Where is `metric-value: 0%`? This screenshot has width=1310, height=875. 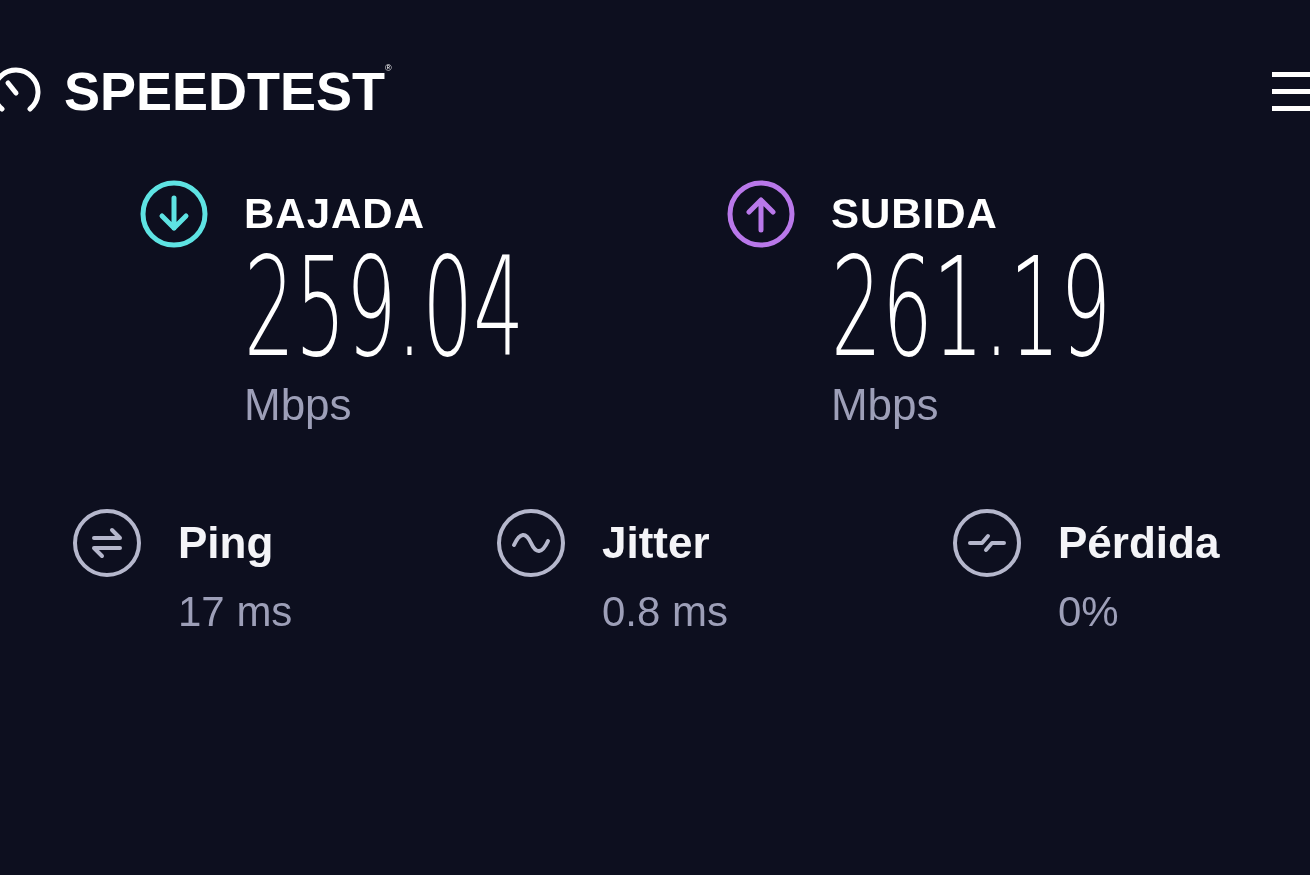
metric-value: 0% is located at coordinates (1089, 612).